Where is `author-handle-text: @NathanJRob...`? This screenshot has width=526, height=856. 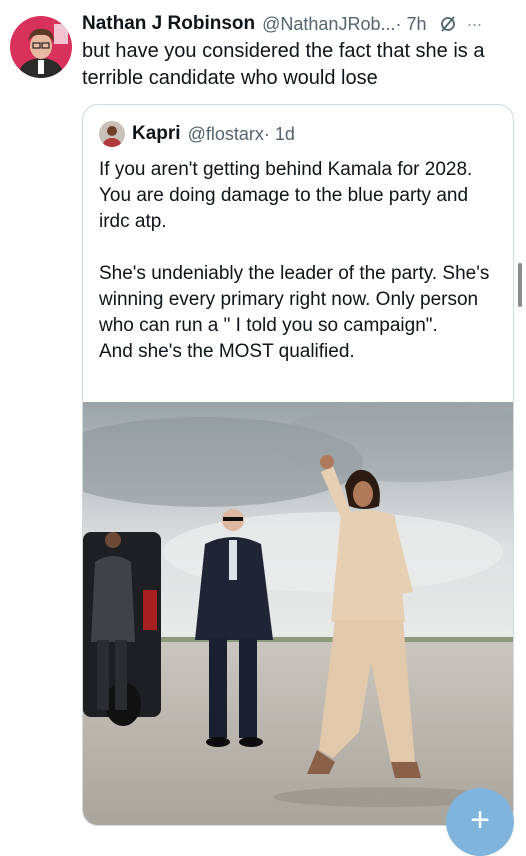 author-handle-text: @NathanJRob... is located at coordinates (328, 24).